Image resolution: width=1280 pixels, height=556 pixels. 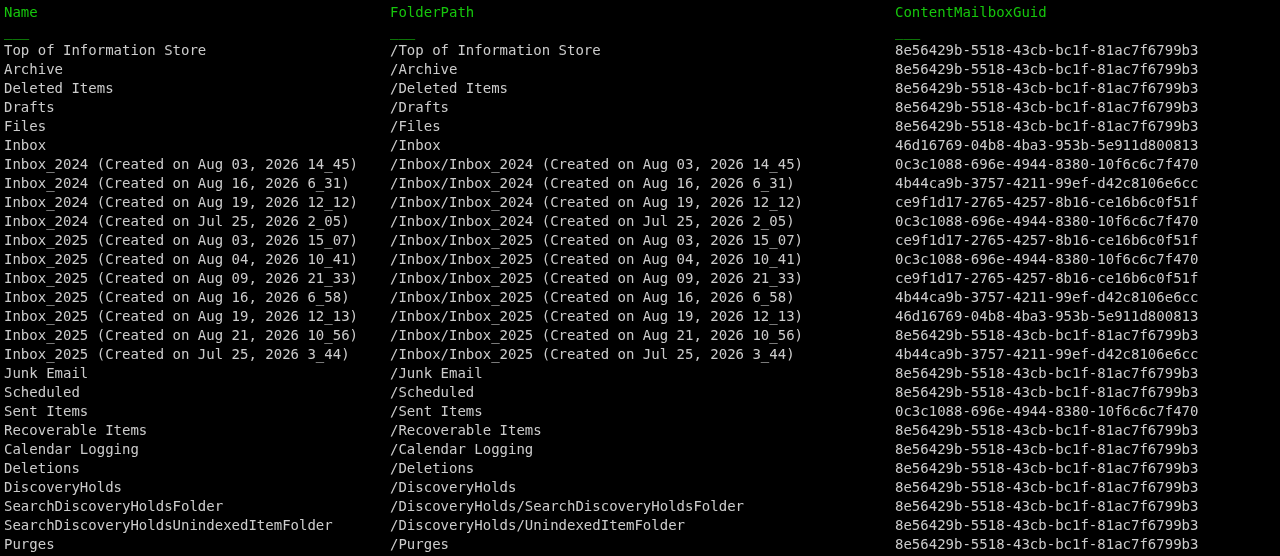 What do you see at coordinates (63, 487) in the screenshot?
I see `table-cell: DiscoveryHolds` at bounding box center [63, 487].